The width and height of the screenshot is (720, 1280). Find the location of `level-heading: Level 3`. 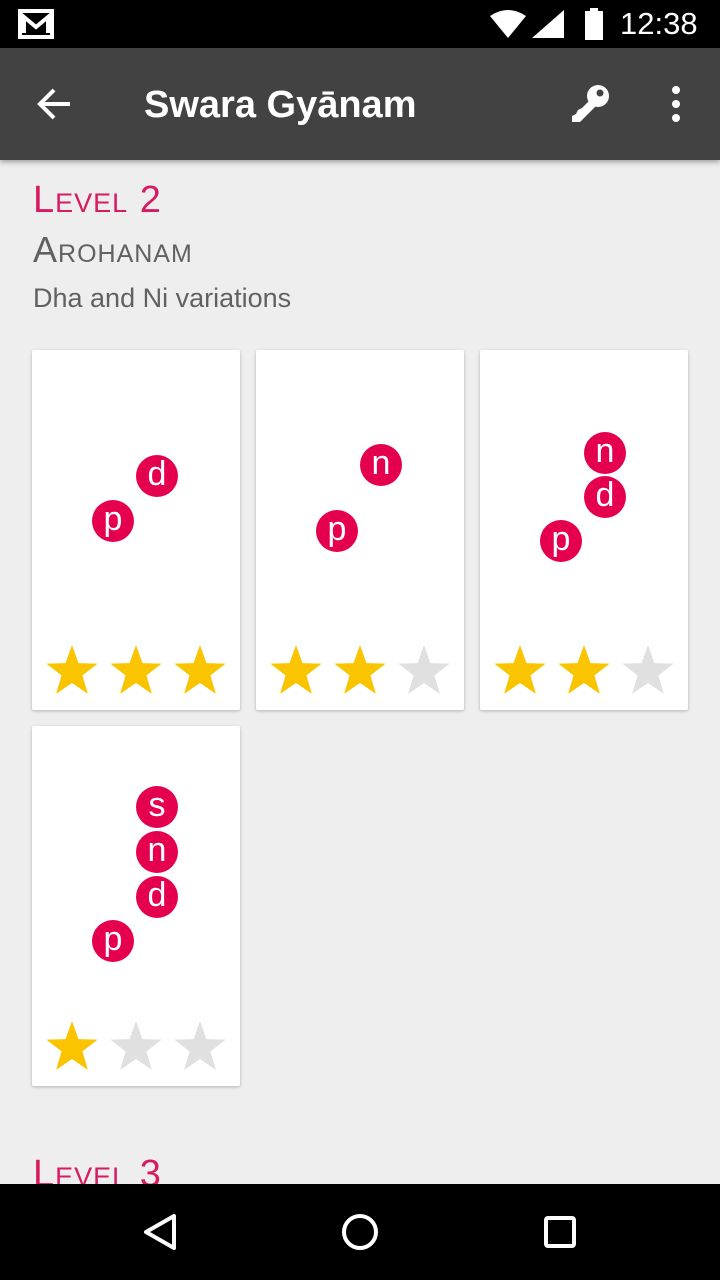

level-heading: Level 3 is located at coordinates (97, 1168).